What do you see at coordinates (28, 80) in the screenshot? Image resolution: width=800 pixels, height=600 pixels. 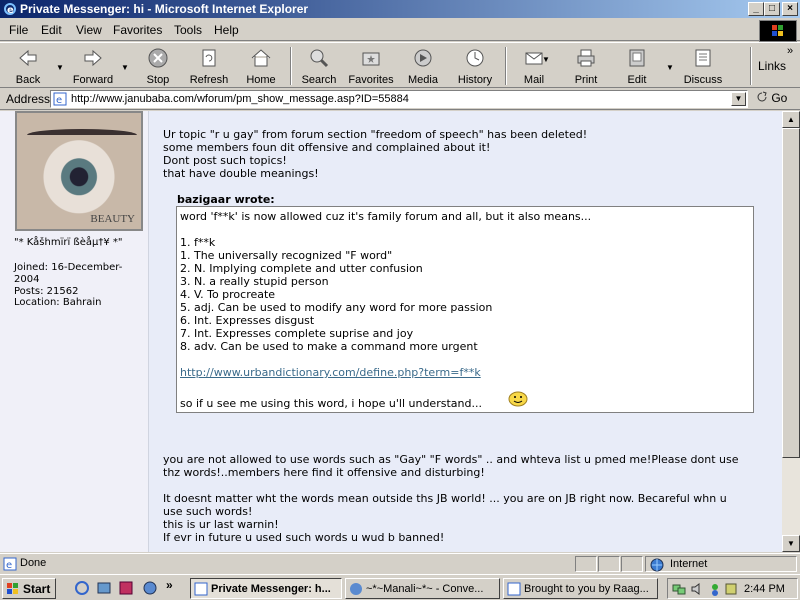 I see `back-label: Back` at bounding box center [28, 80].